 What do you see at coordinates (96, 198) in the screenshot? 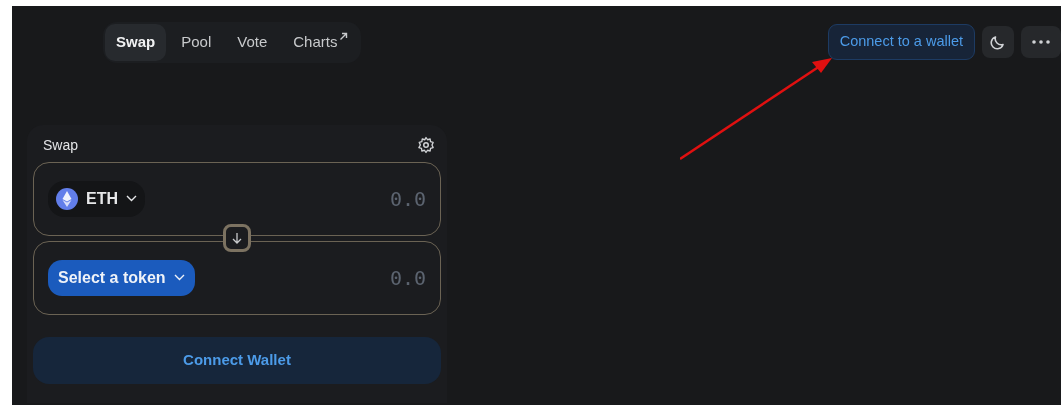
I see `token-selector: ETH` at bounding box center [96, 198].